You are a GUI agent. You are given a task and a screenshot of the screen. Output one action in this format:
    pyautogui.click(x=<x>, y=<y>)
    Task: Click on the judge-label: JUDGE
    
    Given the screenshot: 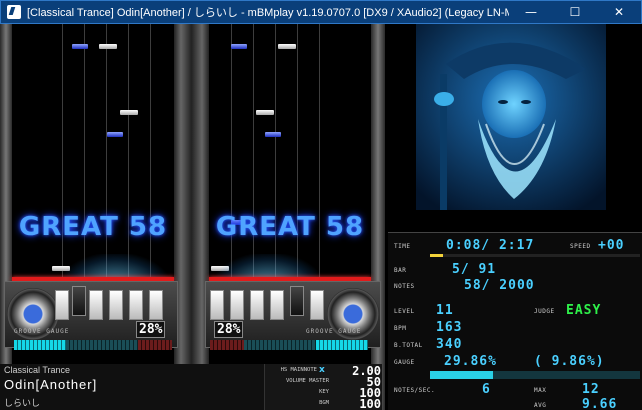 What is the action you would take?
    pyautogui.click(x=544, y=311)
    